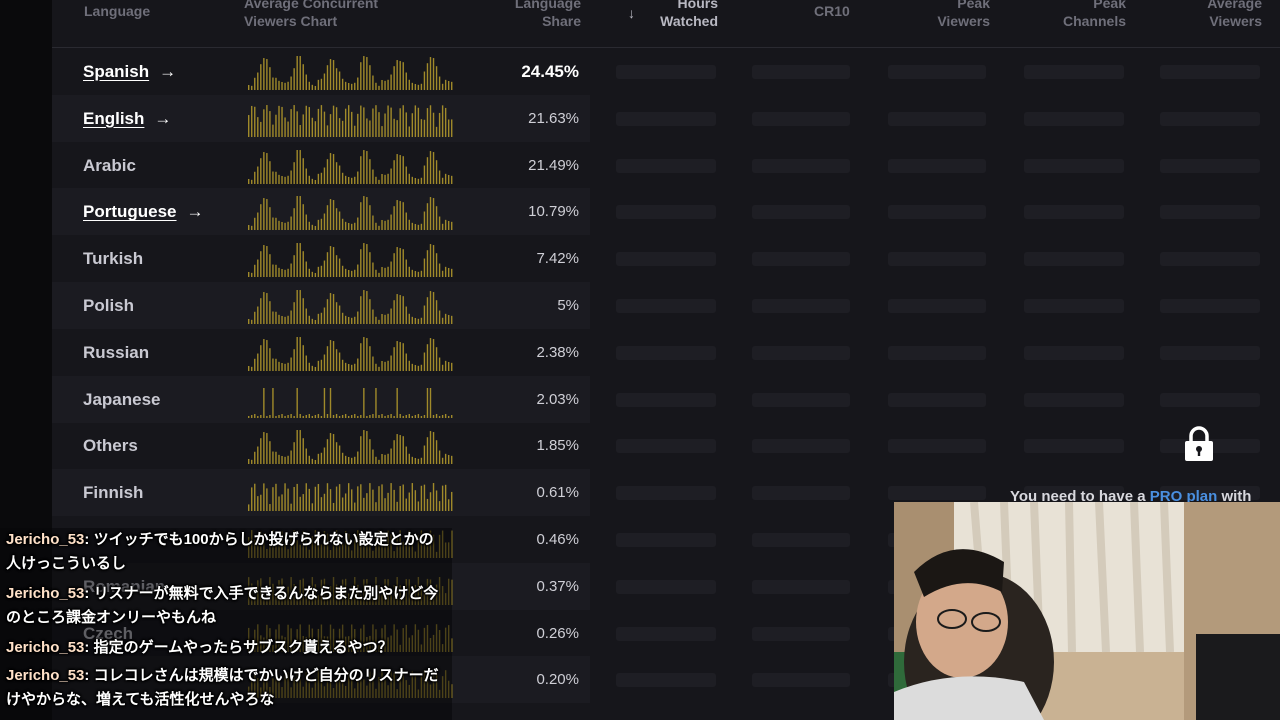 The image size is (1280, 720). What do you see at coordinates (114, 118) in the screenshot?
I see `language-label: English` at bounding box center [114, 118].